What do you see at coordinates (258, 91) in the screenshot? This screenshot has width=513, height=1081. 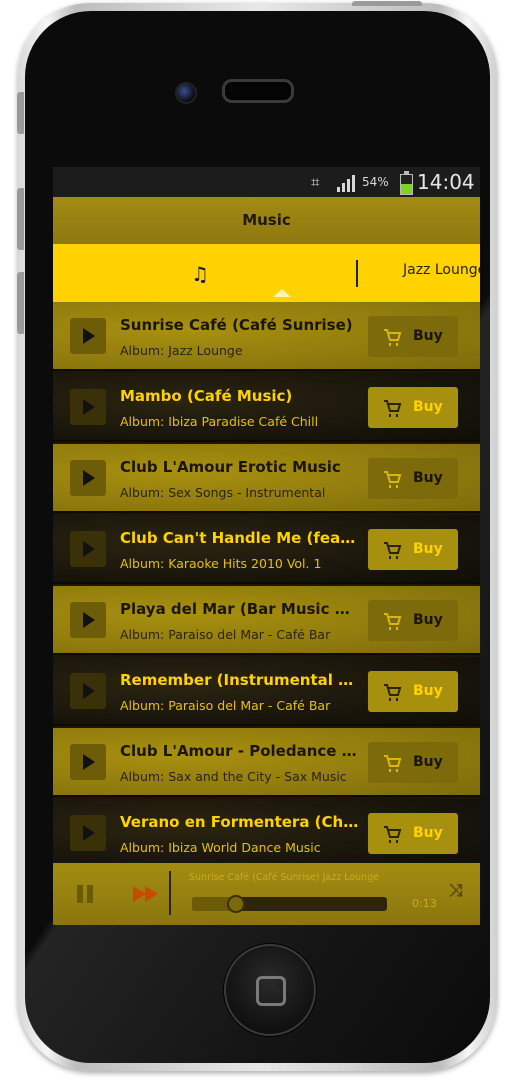 I see `earpiece-speaker` at bounding box center [258, 91].